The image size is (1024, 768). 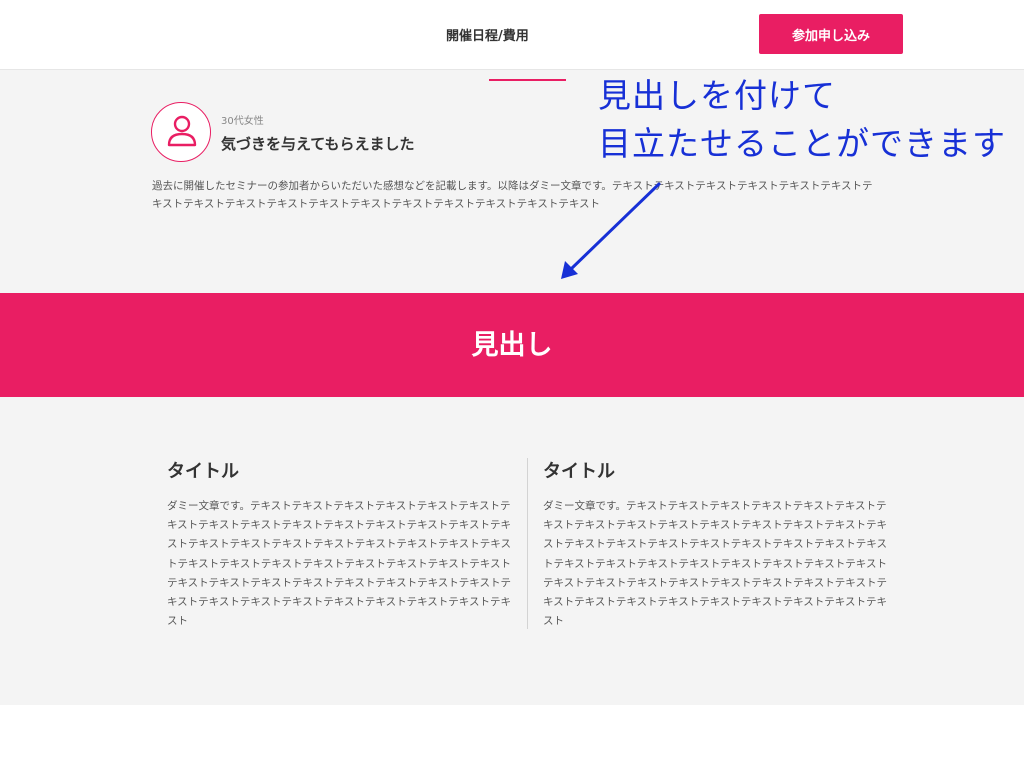 I want to click on annotation-line-2: 目立たせることができます, so click(x=802, y=143).